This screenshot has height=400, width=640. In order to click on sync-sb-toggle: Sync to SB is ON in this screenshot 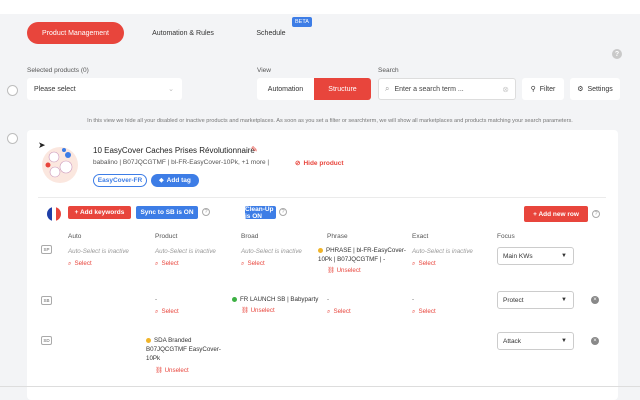, I will do `click(167, 212)`.